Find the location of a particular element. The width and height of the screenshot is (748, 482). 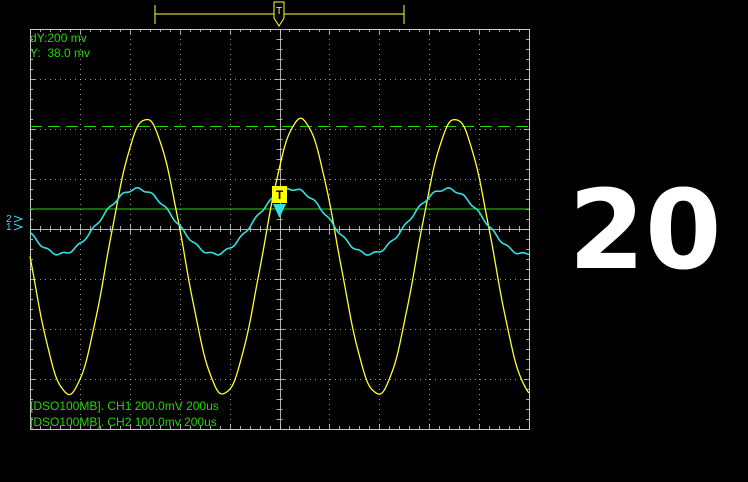

y-readout: Y: 38.0 mv is located at coordinates (60, 53).